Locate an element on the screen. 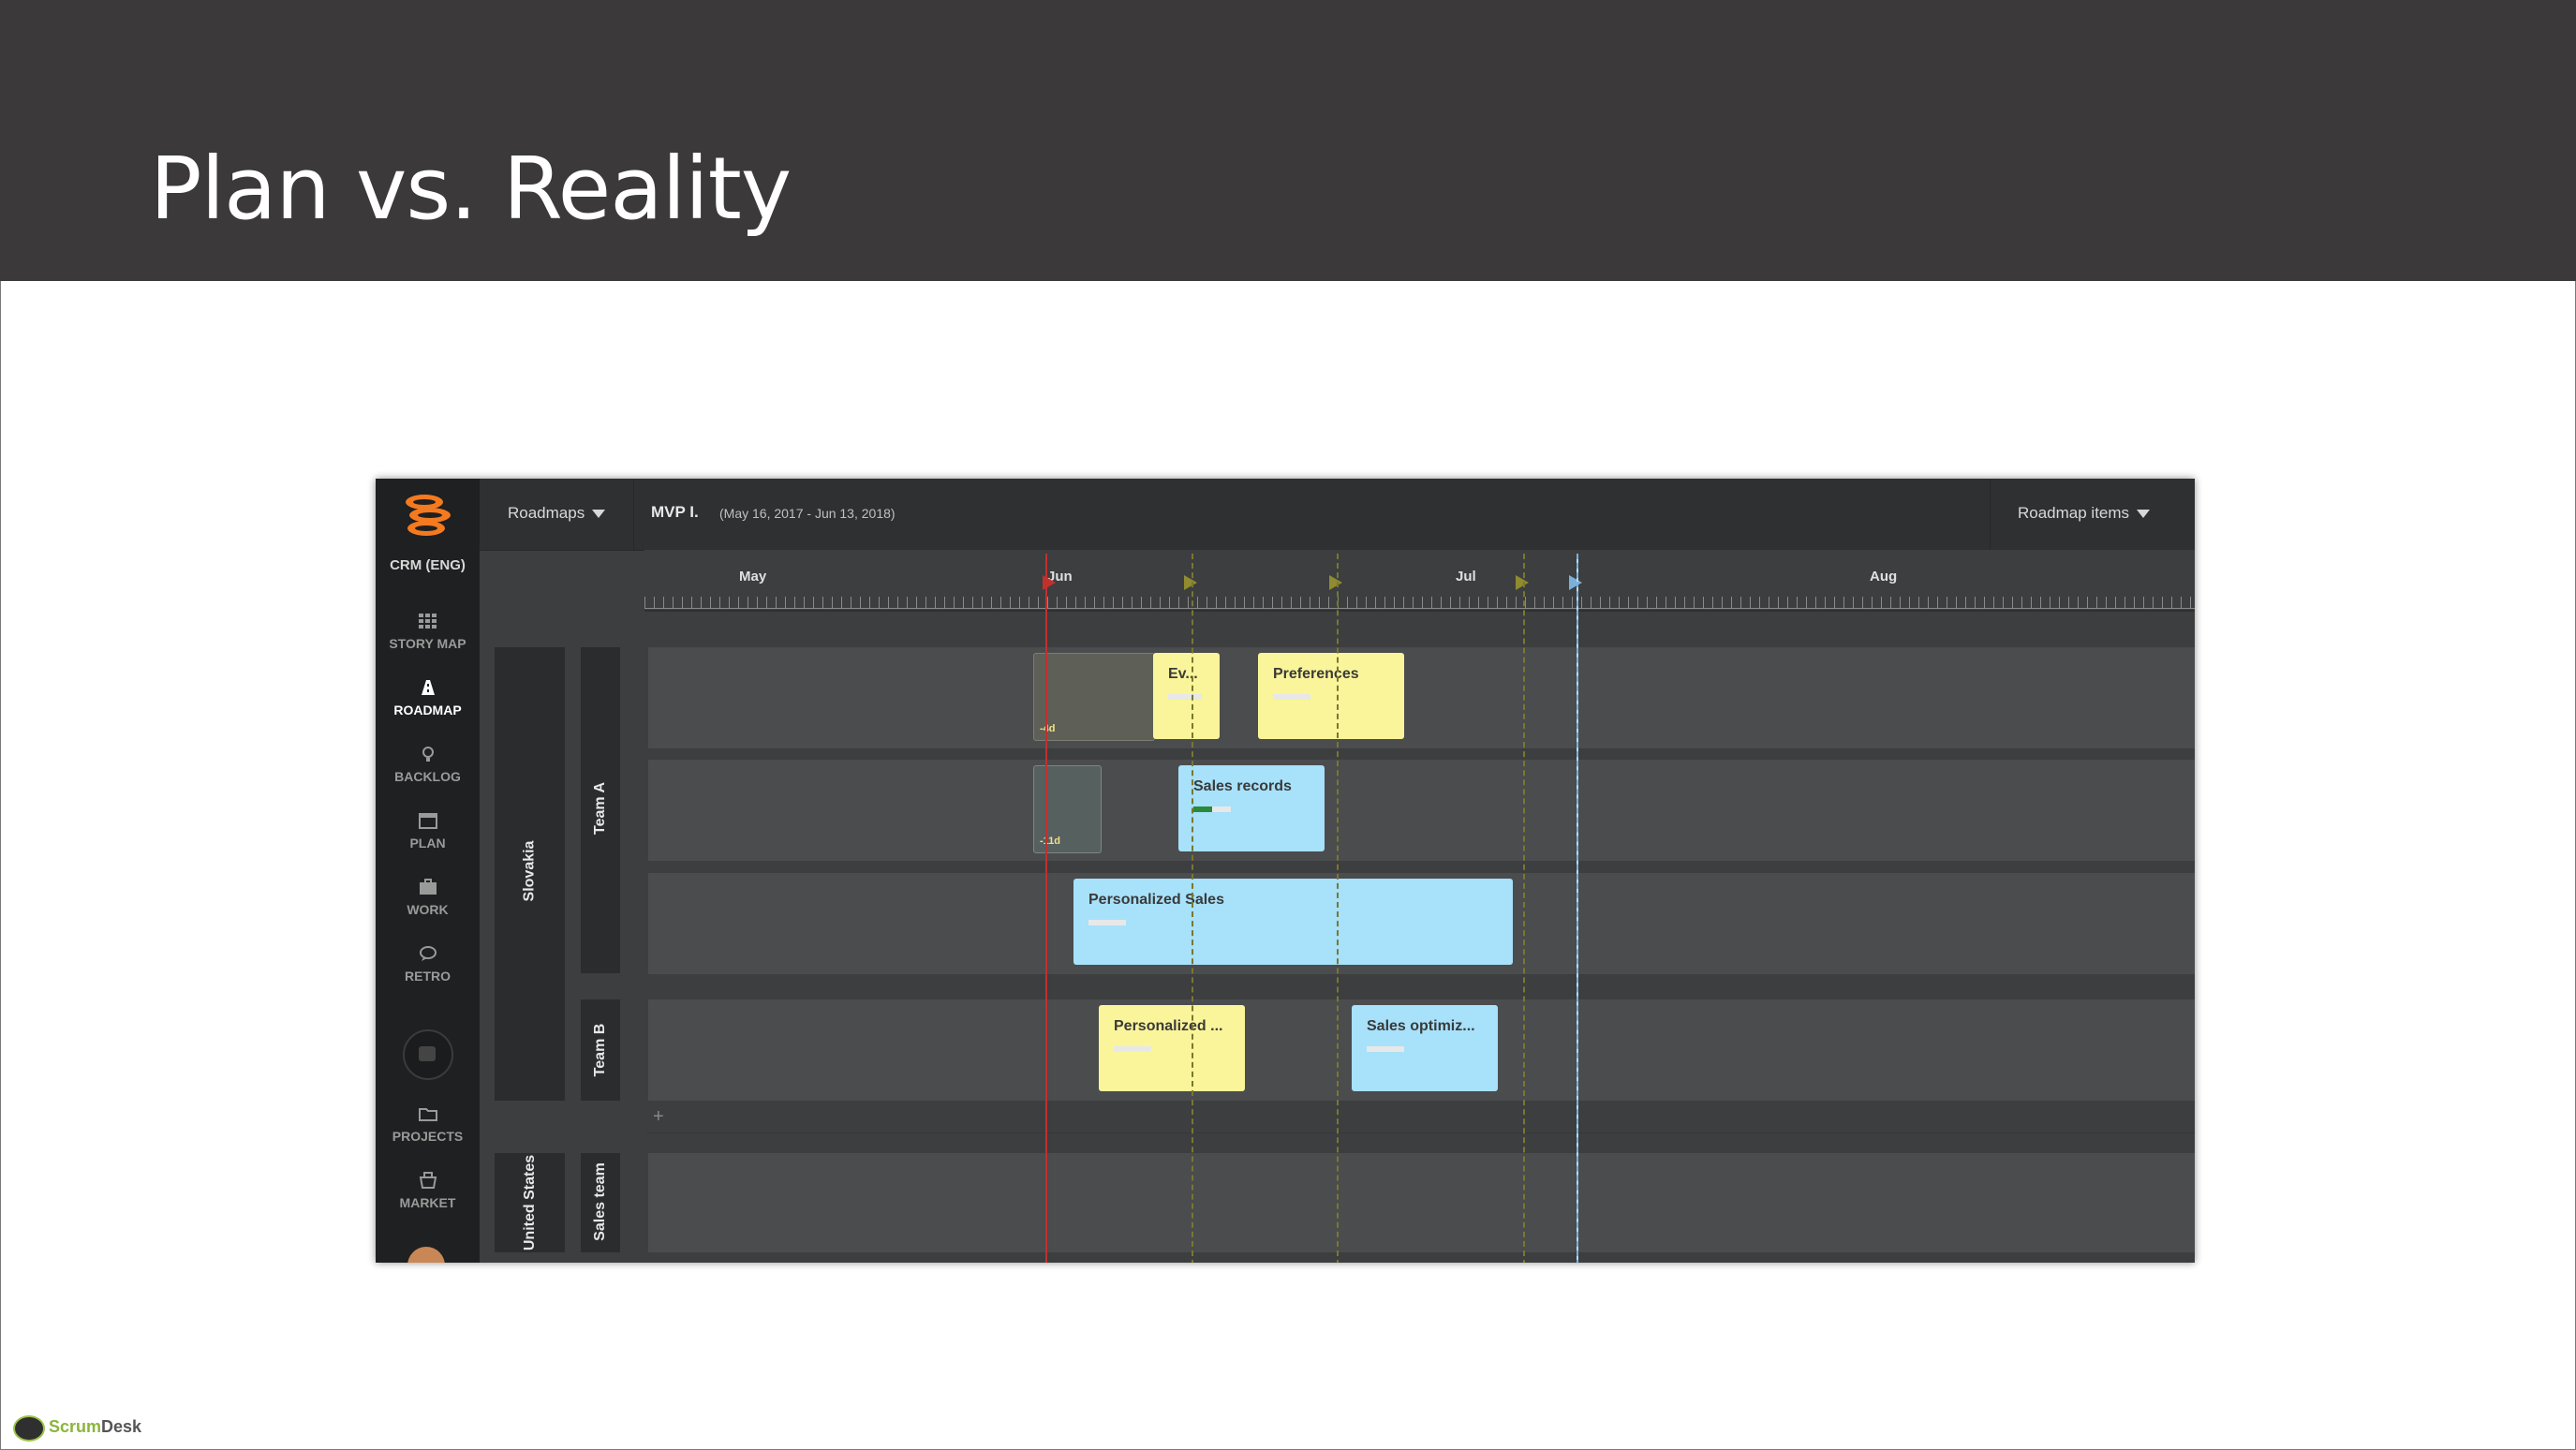  roadmap-item-personalized-sales: Personalized Sales is located at coordinates (1293, 922).